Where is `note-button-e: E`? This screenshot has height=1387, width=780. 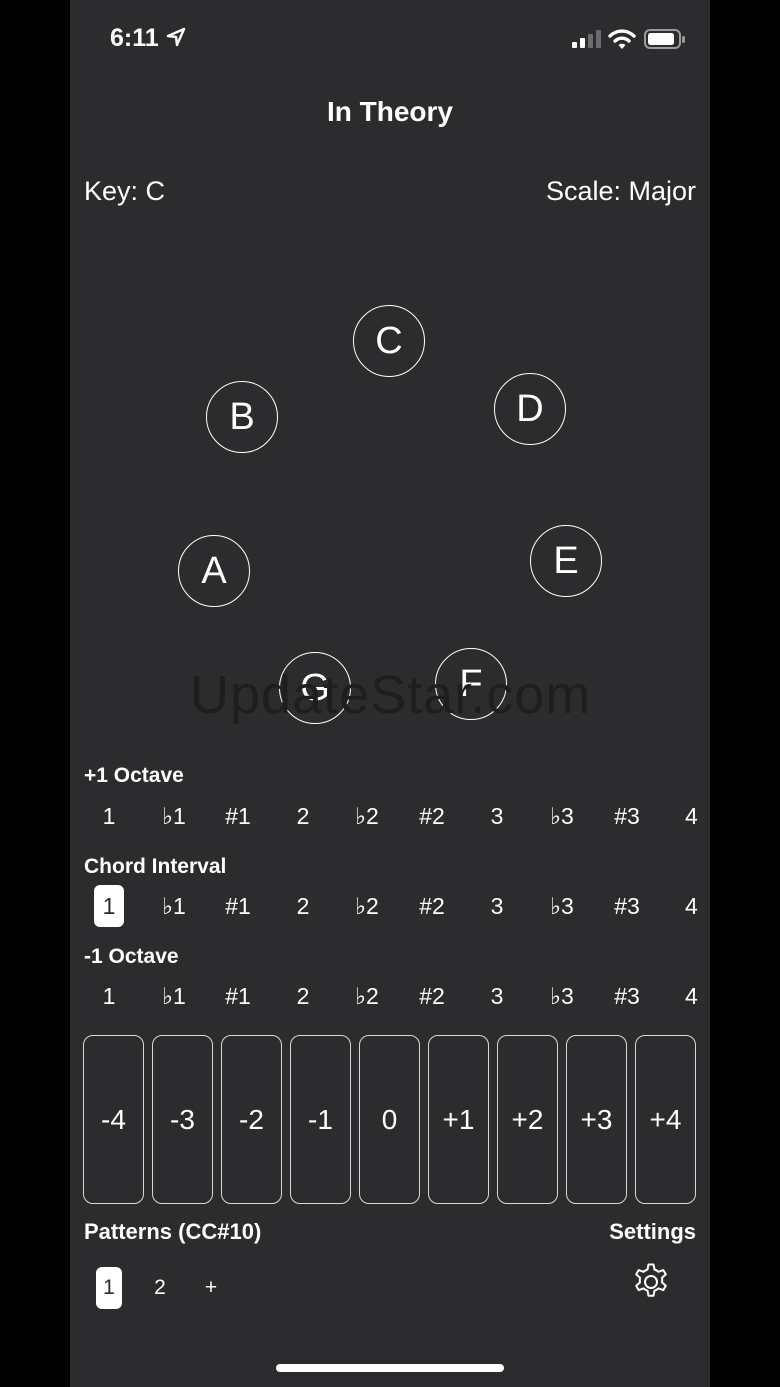 note-button-e: E is located at coordinates (566, 561).